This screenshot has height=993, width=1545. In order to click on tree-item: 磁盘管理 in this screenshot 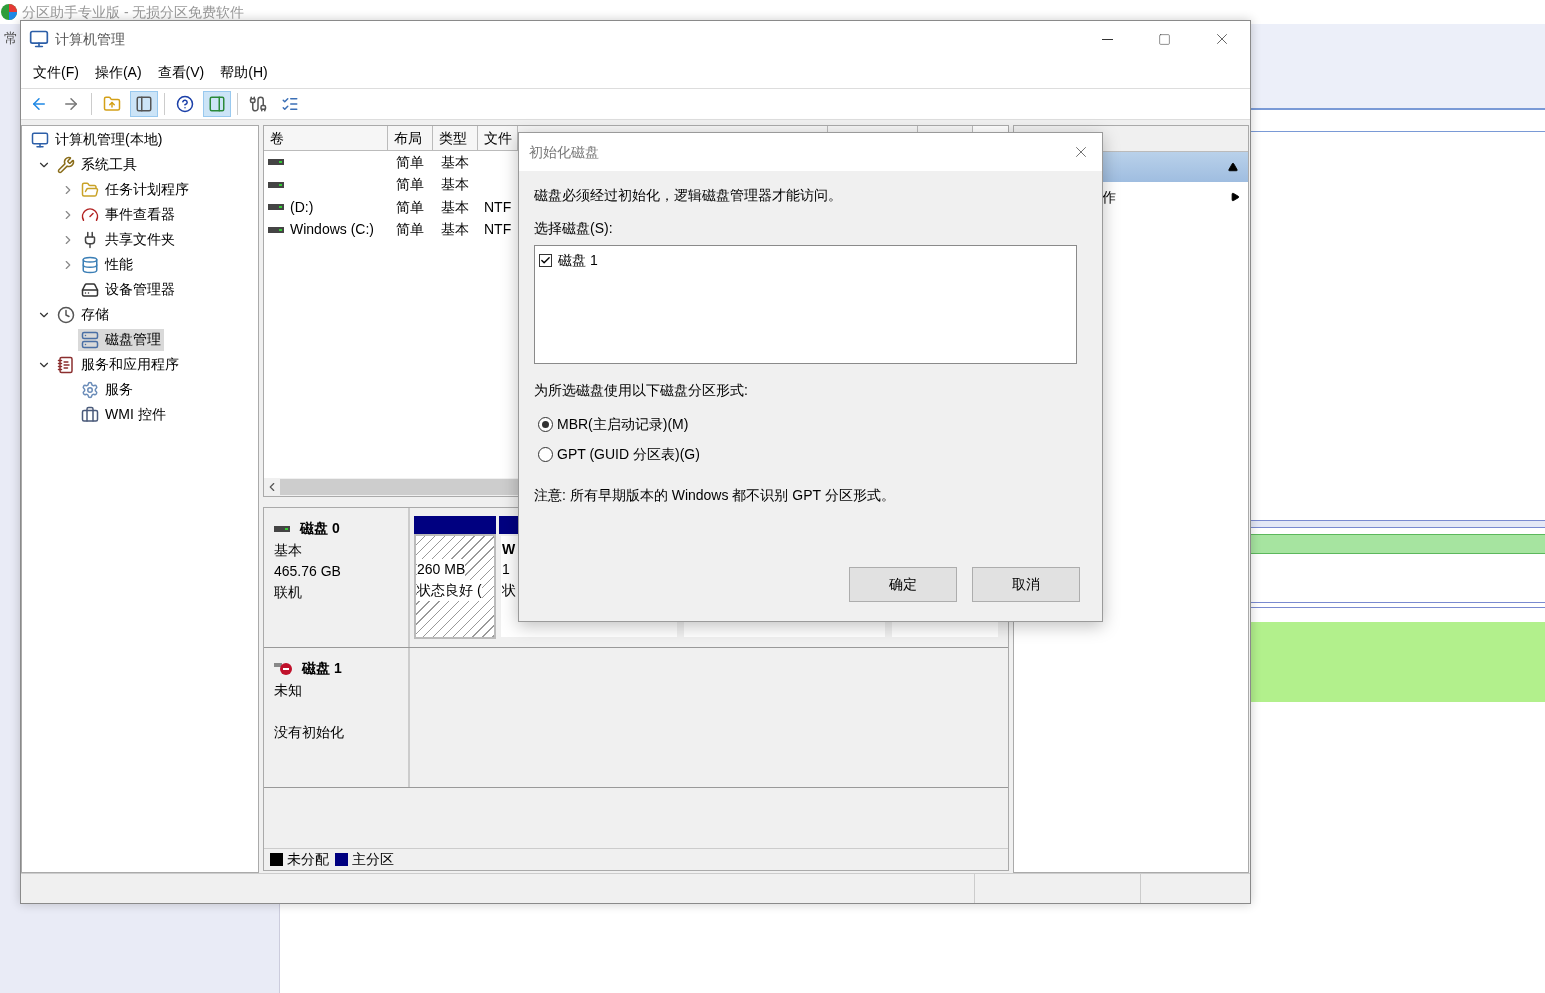, I will do `click(121, 339)`.